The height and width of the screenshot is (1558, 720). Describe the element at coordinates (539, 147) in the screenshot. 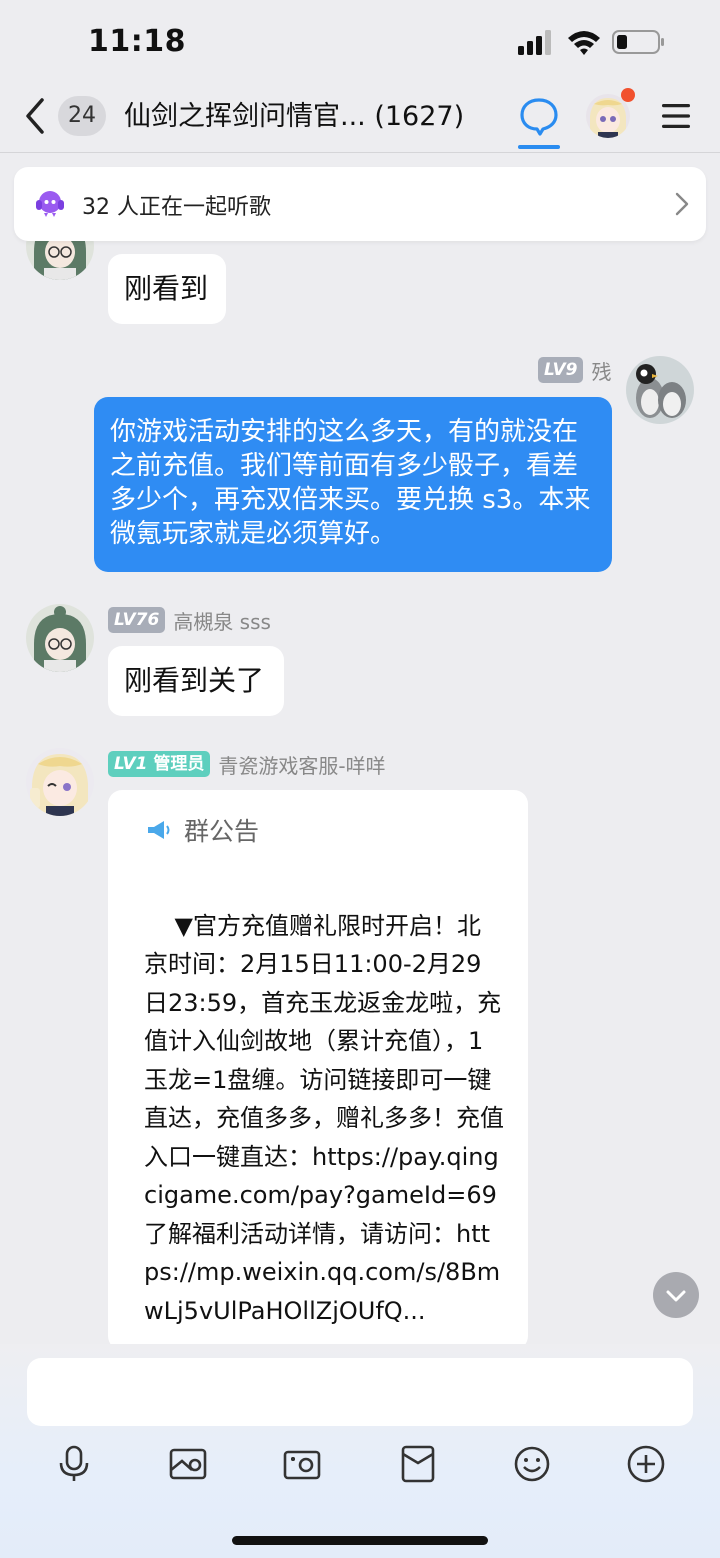

I see `active-tab-indicator` at that location.